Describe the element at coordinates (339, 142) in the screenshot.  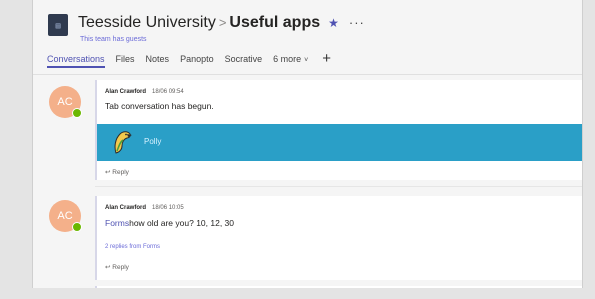
I see `polly-card: Polly` at that location.